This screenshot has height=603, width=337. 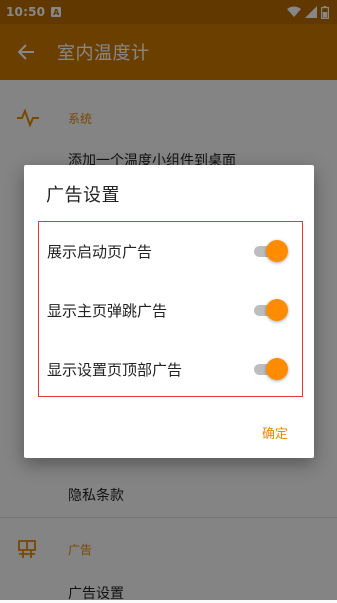 I want to click on confirm-button: 确定, so click(x=275, y=432).